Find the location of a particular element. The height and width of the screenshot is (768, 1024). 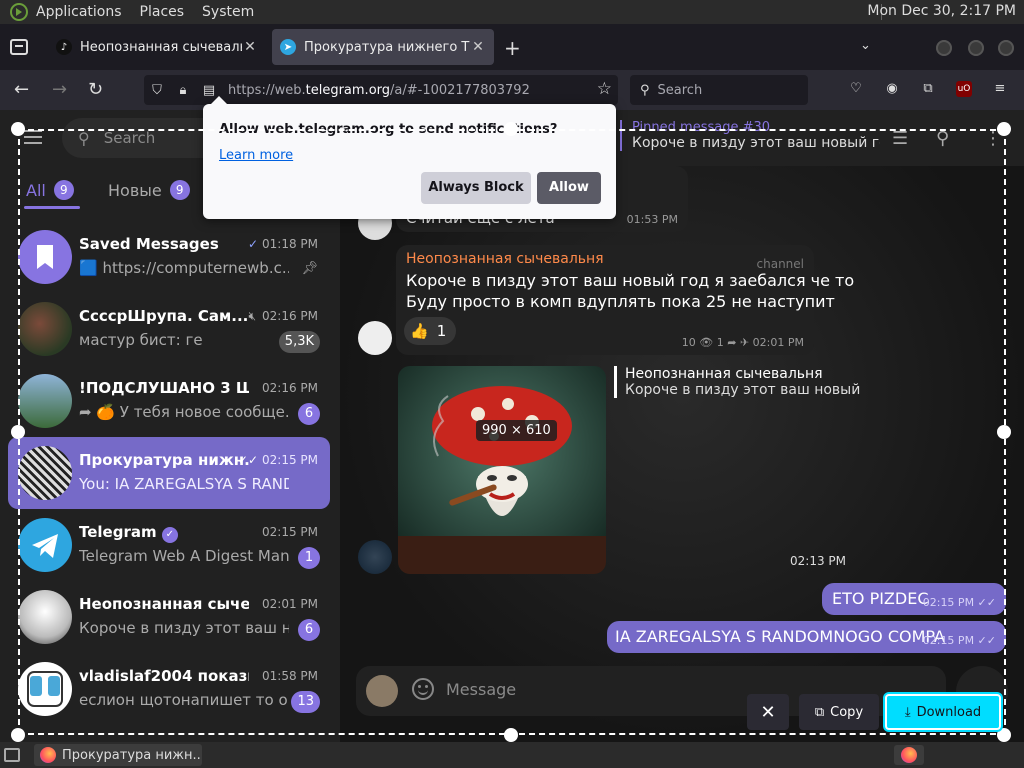

reply-author: Неопознанная сычевальня is located at coordinates (724, 374).